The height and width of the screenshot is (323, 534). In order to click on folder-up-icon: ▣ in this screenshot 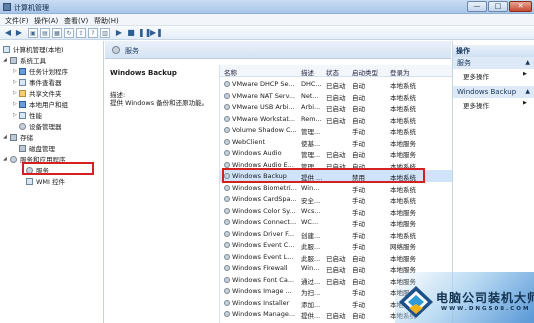, I will do `click(33, 33)`.